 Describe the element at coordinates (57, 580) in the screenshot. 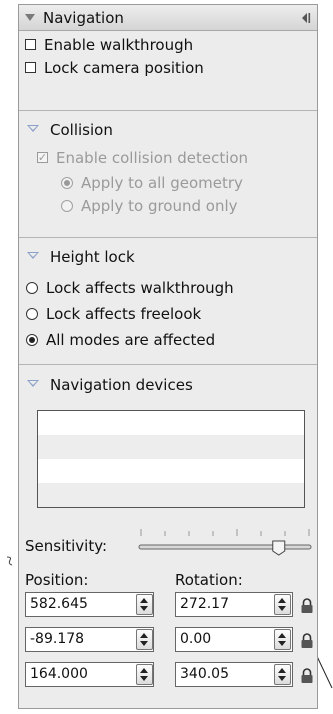

I see `position-label: Position:` at that location.